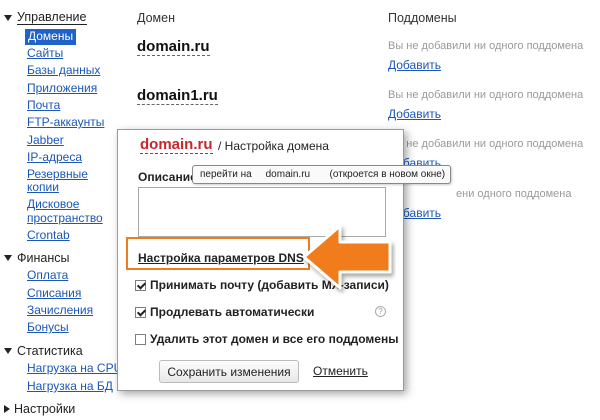  Describe the element at coordinates (140, 339) in the screenshot. I see `delete-domain-checkbox` at that location.